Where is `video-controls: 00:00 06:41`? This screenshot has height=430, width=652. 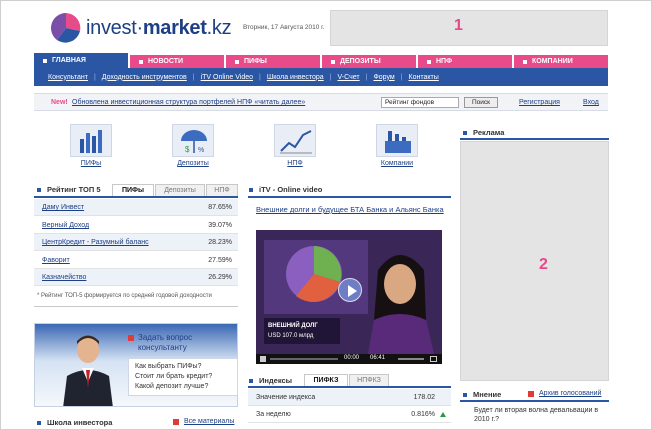
video-controls: 00:00 06:41 is located at coordinates (349, 359).